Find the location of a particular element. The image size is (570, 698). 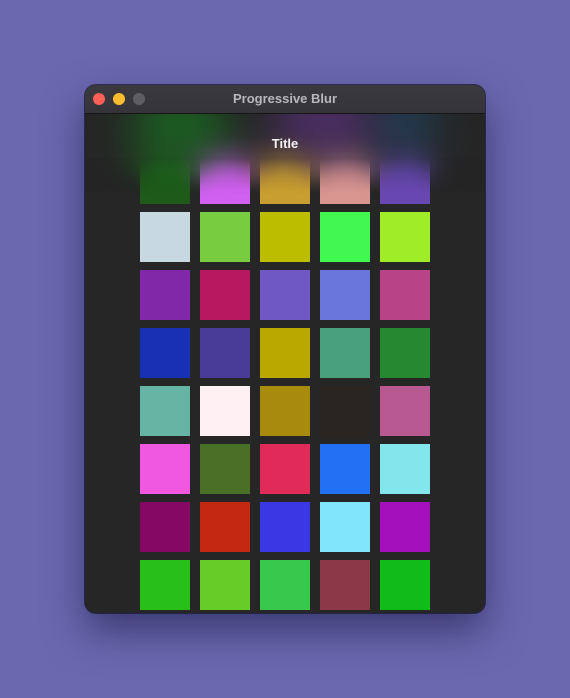

nav-title: Title is located at coordinates (285, 143).